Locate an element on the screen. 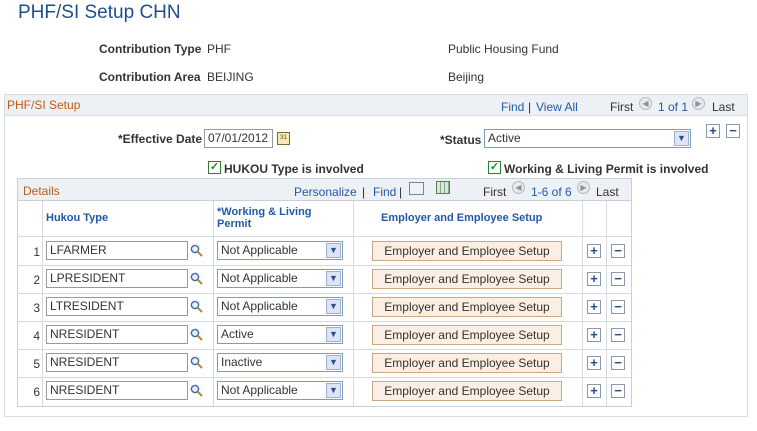 This screenshot has width=757, height=431. record-count: 1 of 1 is located at coordinates (673, 107).